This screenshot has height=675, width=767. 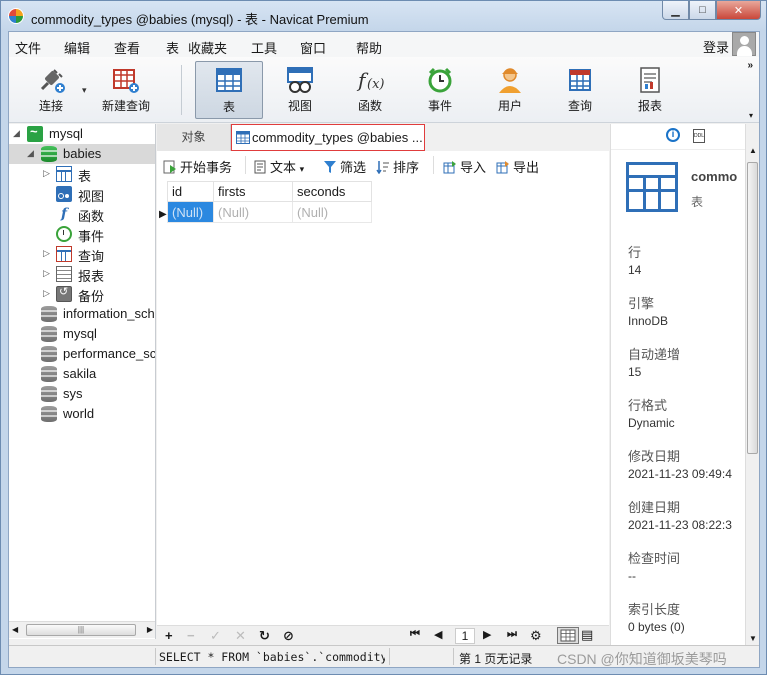 What do you see at coordinates (82, 314) in the screenshot?
I see `tree-item-information-schema: information_sch` at bounding box center [82, 314].